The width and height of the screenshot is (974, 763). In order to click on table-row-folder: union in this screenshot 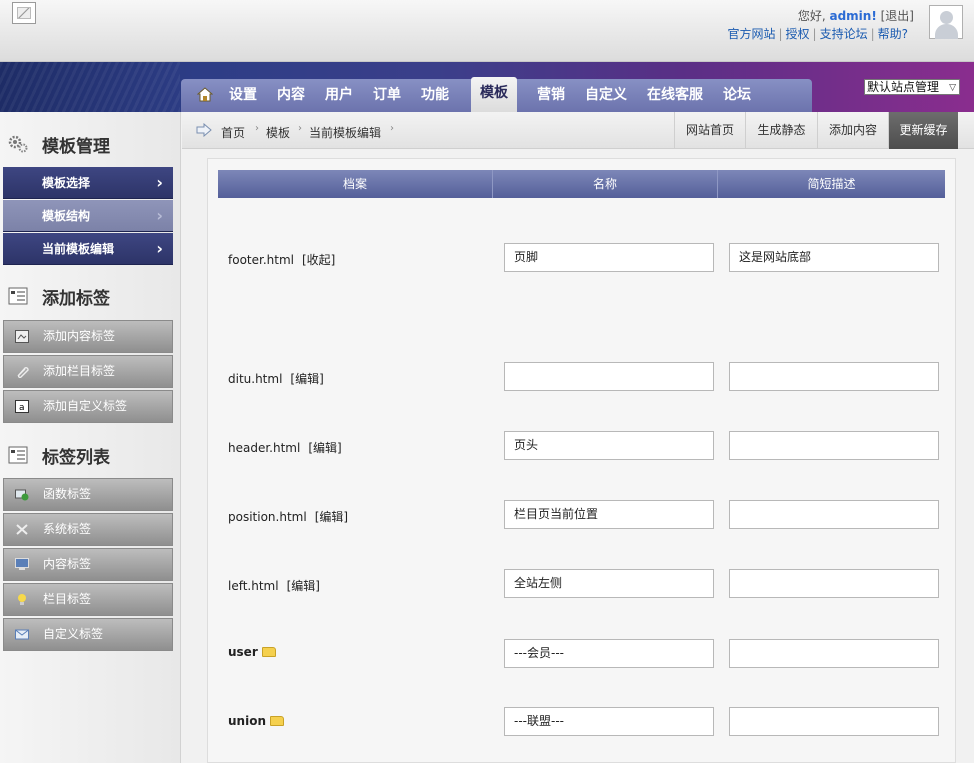, I will do `click(256, 721)`.